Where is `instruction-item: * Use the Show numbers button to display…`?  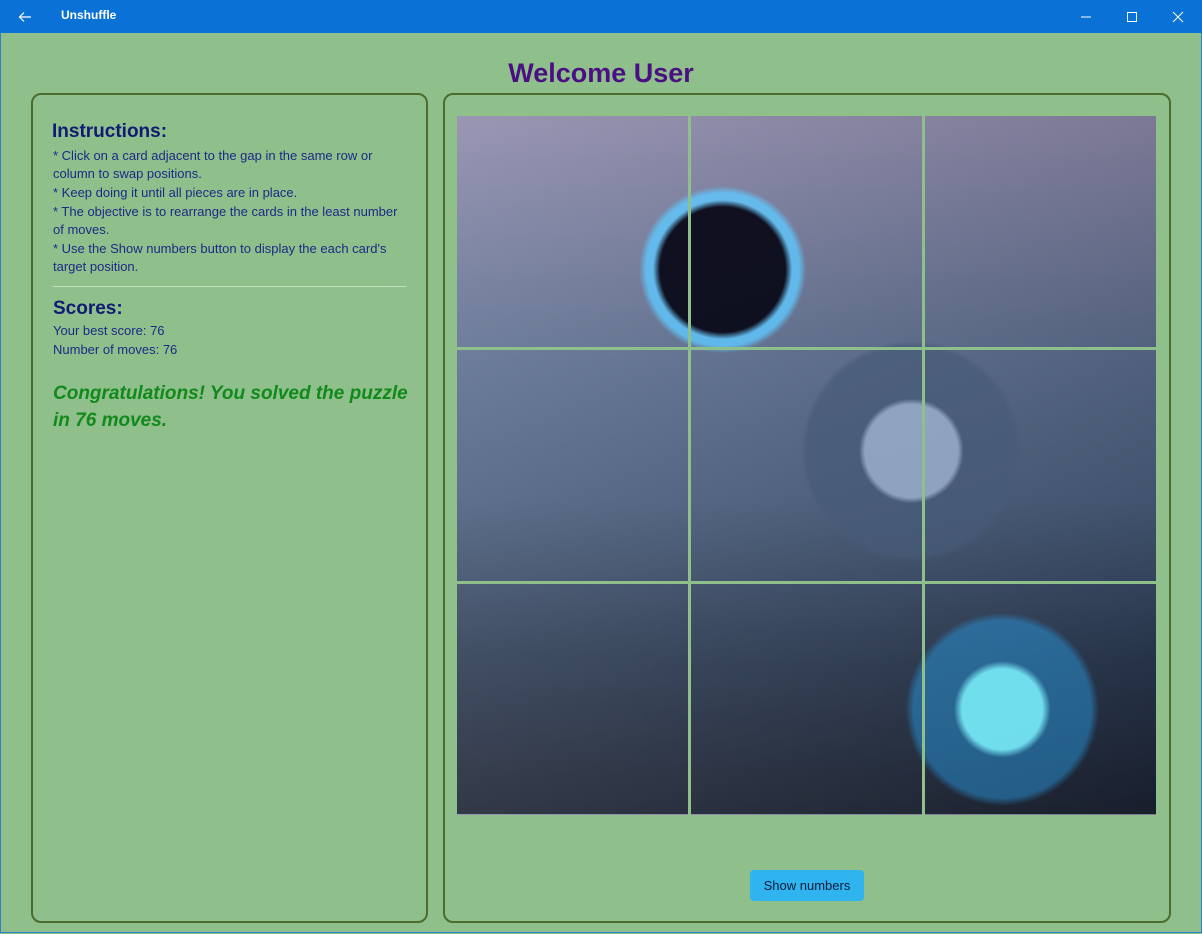 instruction-item: * Use the Show numbers button to display… is located at coordinates (220, 257).